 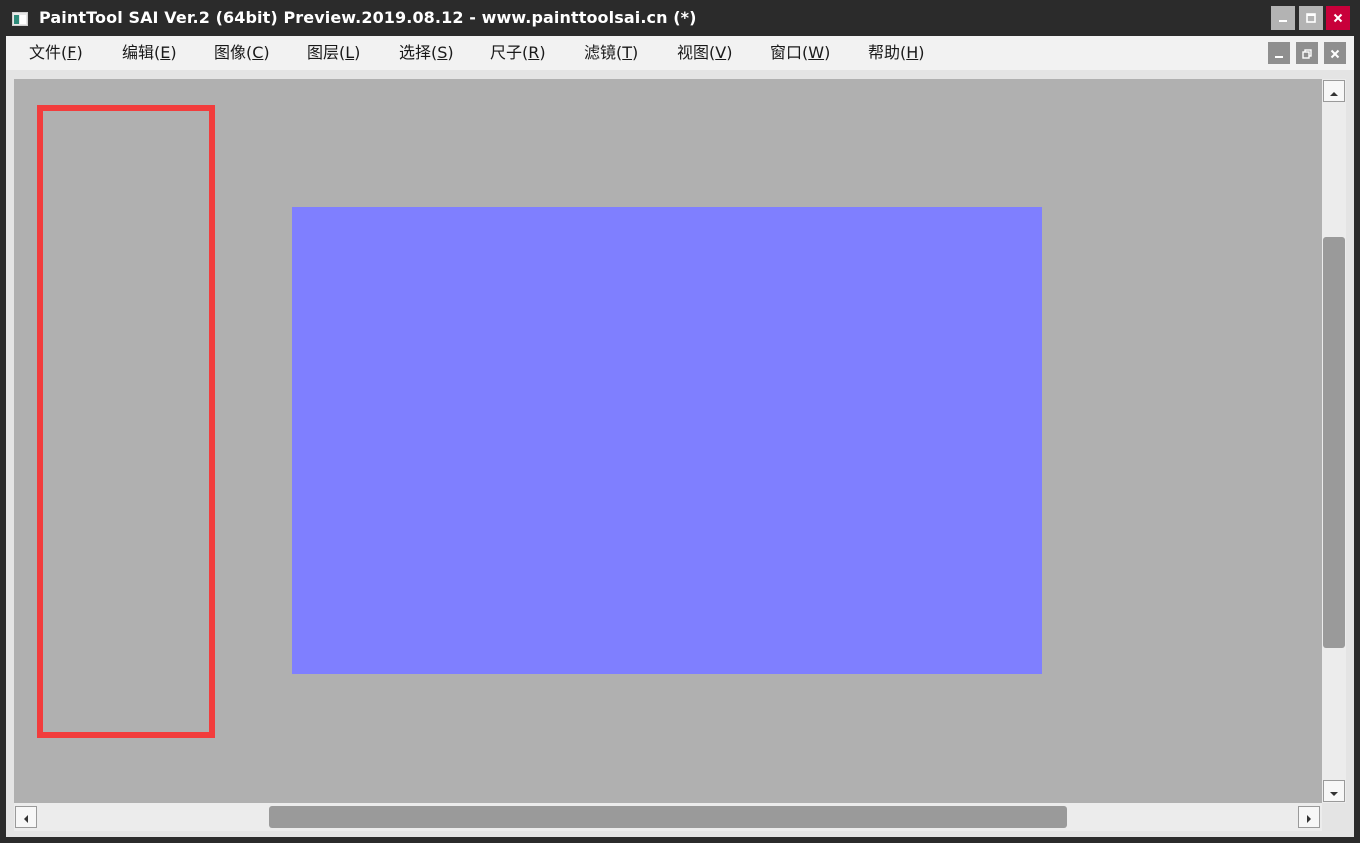 I want to click on menu-image: 图像(C), so click(x=242, y=53).